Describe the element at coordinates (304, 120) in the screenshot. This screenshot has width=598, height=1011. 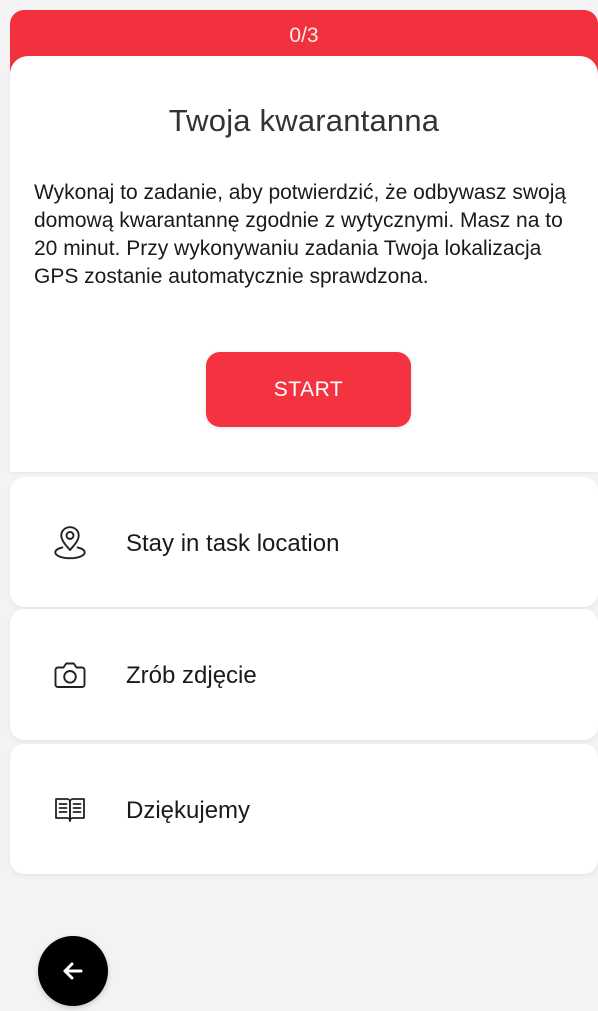
I see `page-title: Twoja kwarantanna` at that location.